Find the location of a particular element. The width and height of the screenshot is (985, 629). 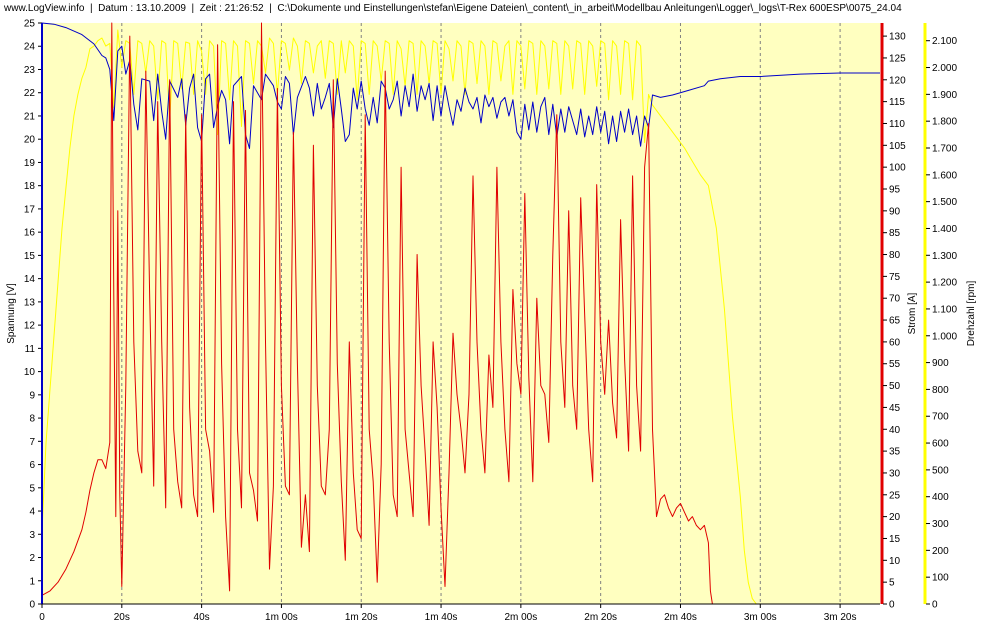

left-tick-label: 22 is located at coordinates (30, 93).